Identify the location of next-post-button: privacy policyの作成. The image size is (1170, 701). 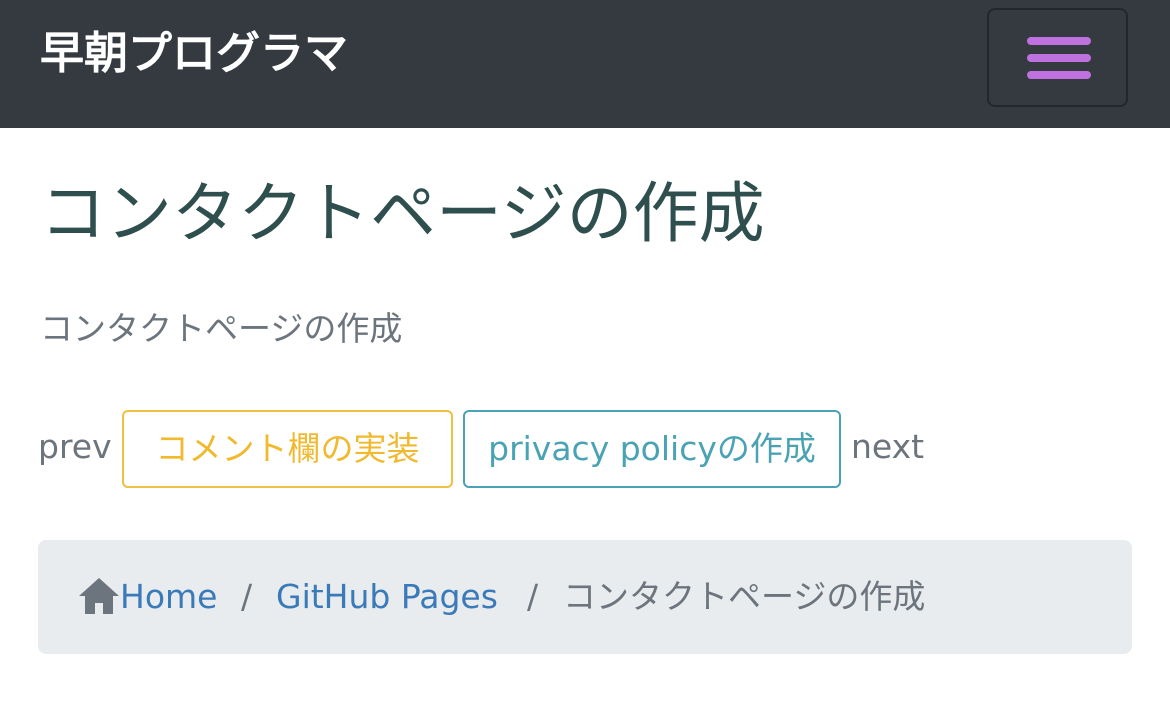
(652, 449).